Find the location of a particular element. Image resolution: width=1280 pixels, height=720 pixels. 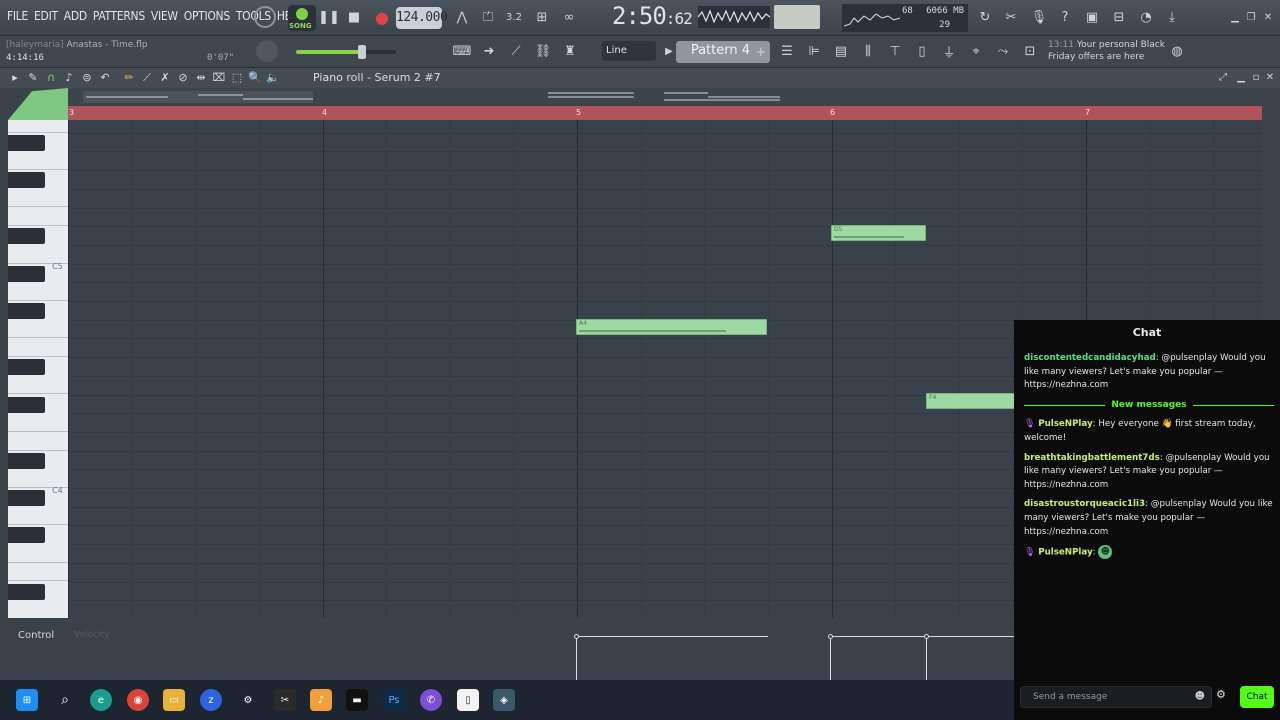

close-icon: ✕ is located at coordinates (1268, 17).